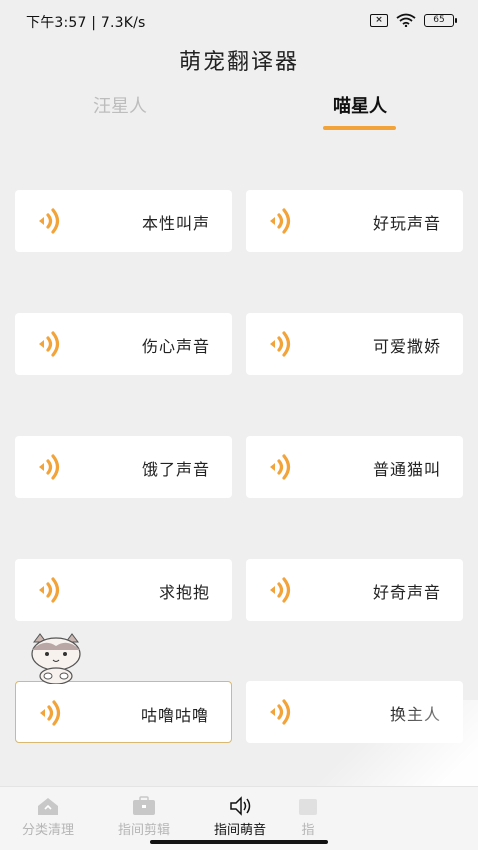 The width and height of the screenshot is (478, 850). What do you see at coordinates (308, 807) in the screenshot?
I see `more-icon` at bounding box center [308, 807].